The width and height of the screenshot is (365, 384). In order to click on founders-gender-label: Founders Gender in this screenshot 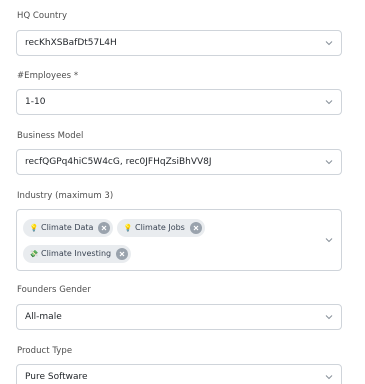, I will do `click(54, 290)`.